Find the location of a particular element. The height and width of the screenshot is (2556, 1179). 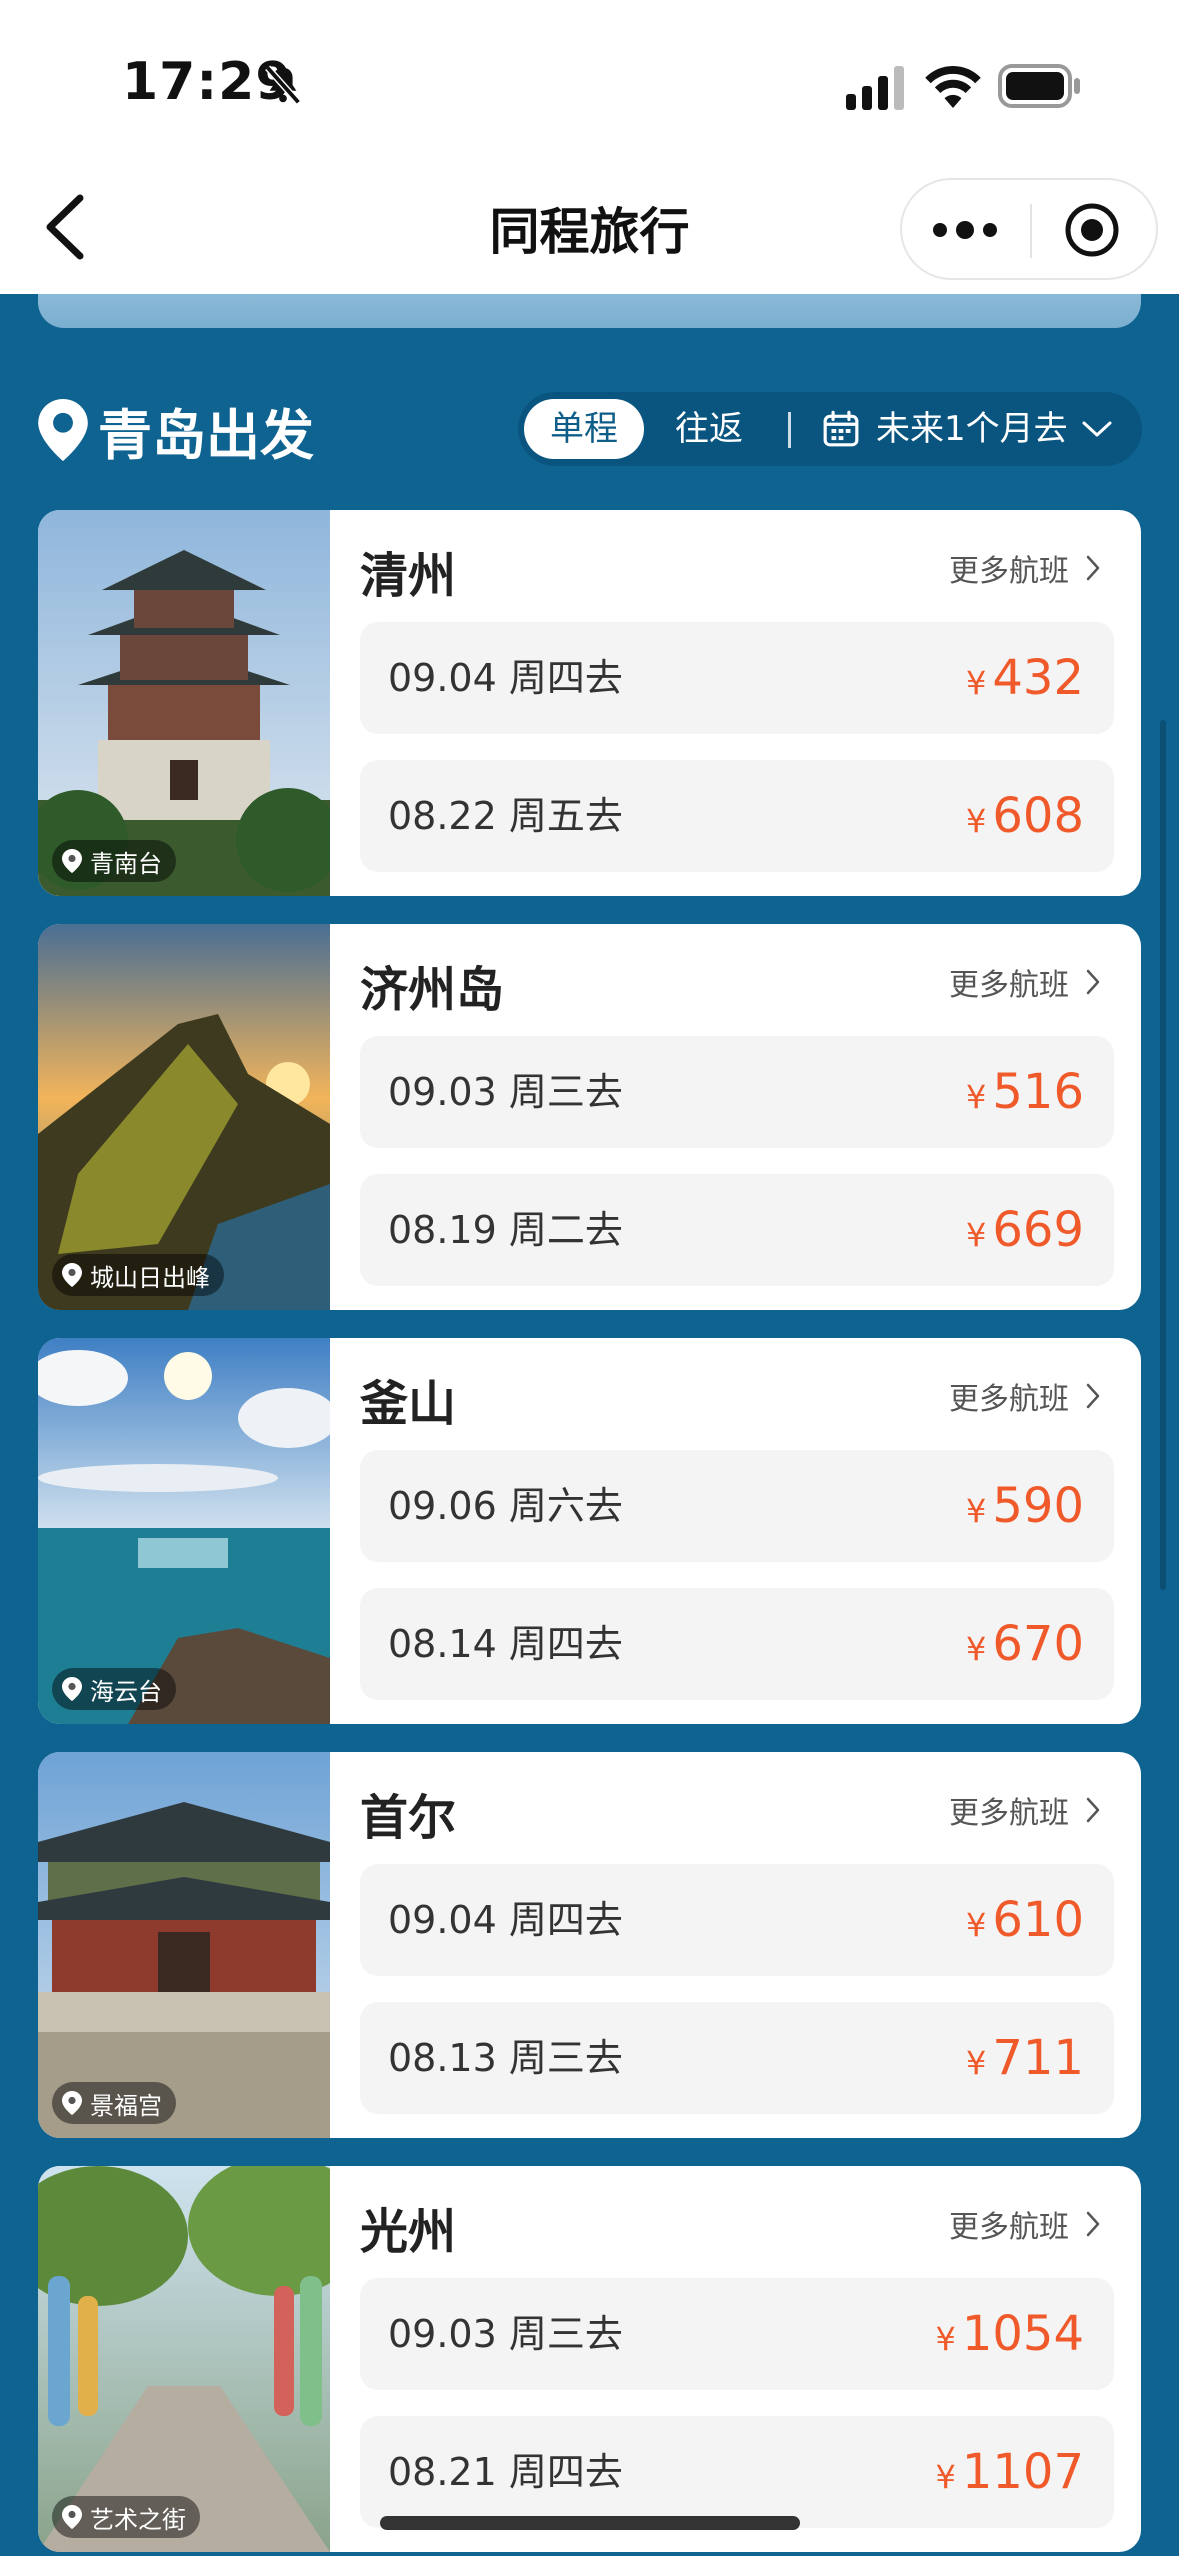

landmark-label: 青南台 is located at coordinates (126, 863).